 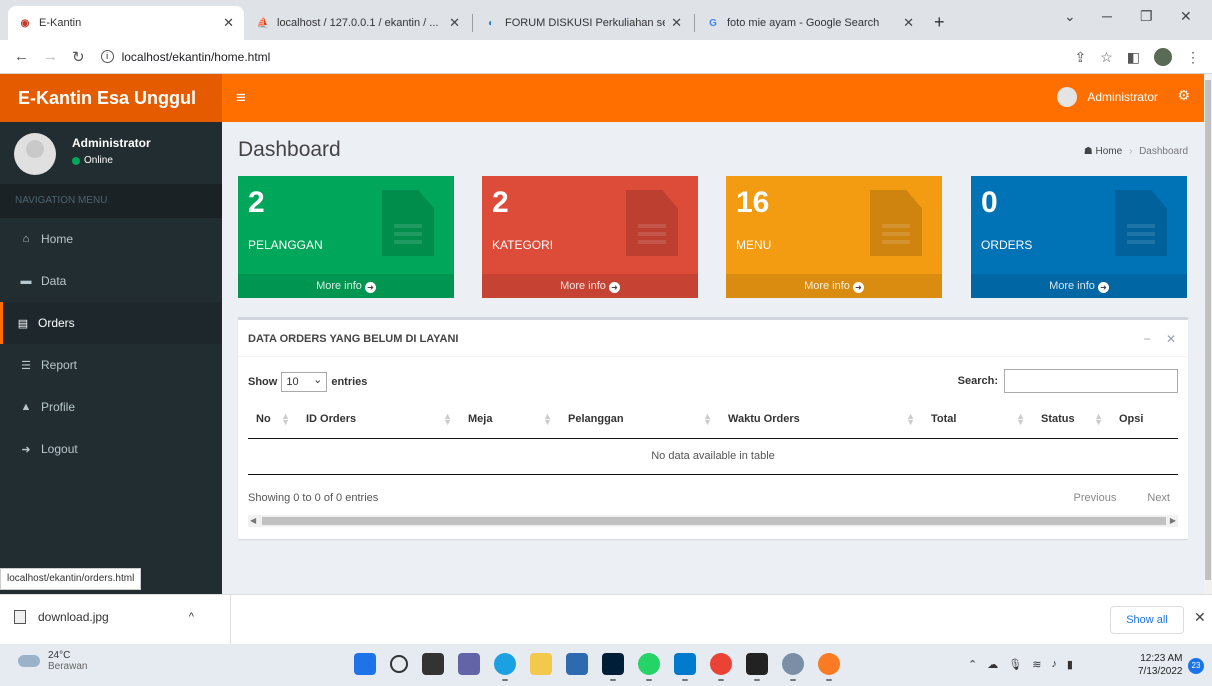 I want to click on column-header: Total ▲ ▼, so click(x=978, y=419).